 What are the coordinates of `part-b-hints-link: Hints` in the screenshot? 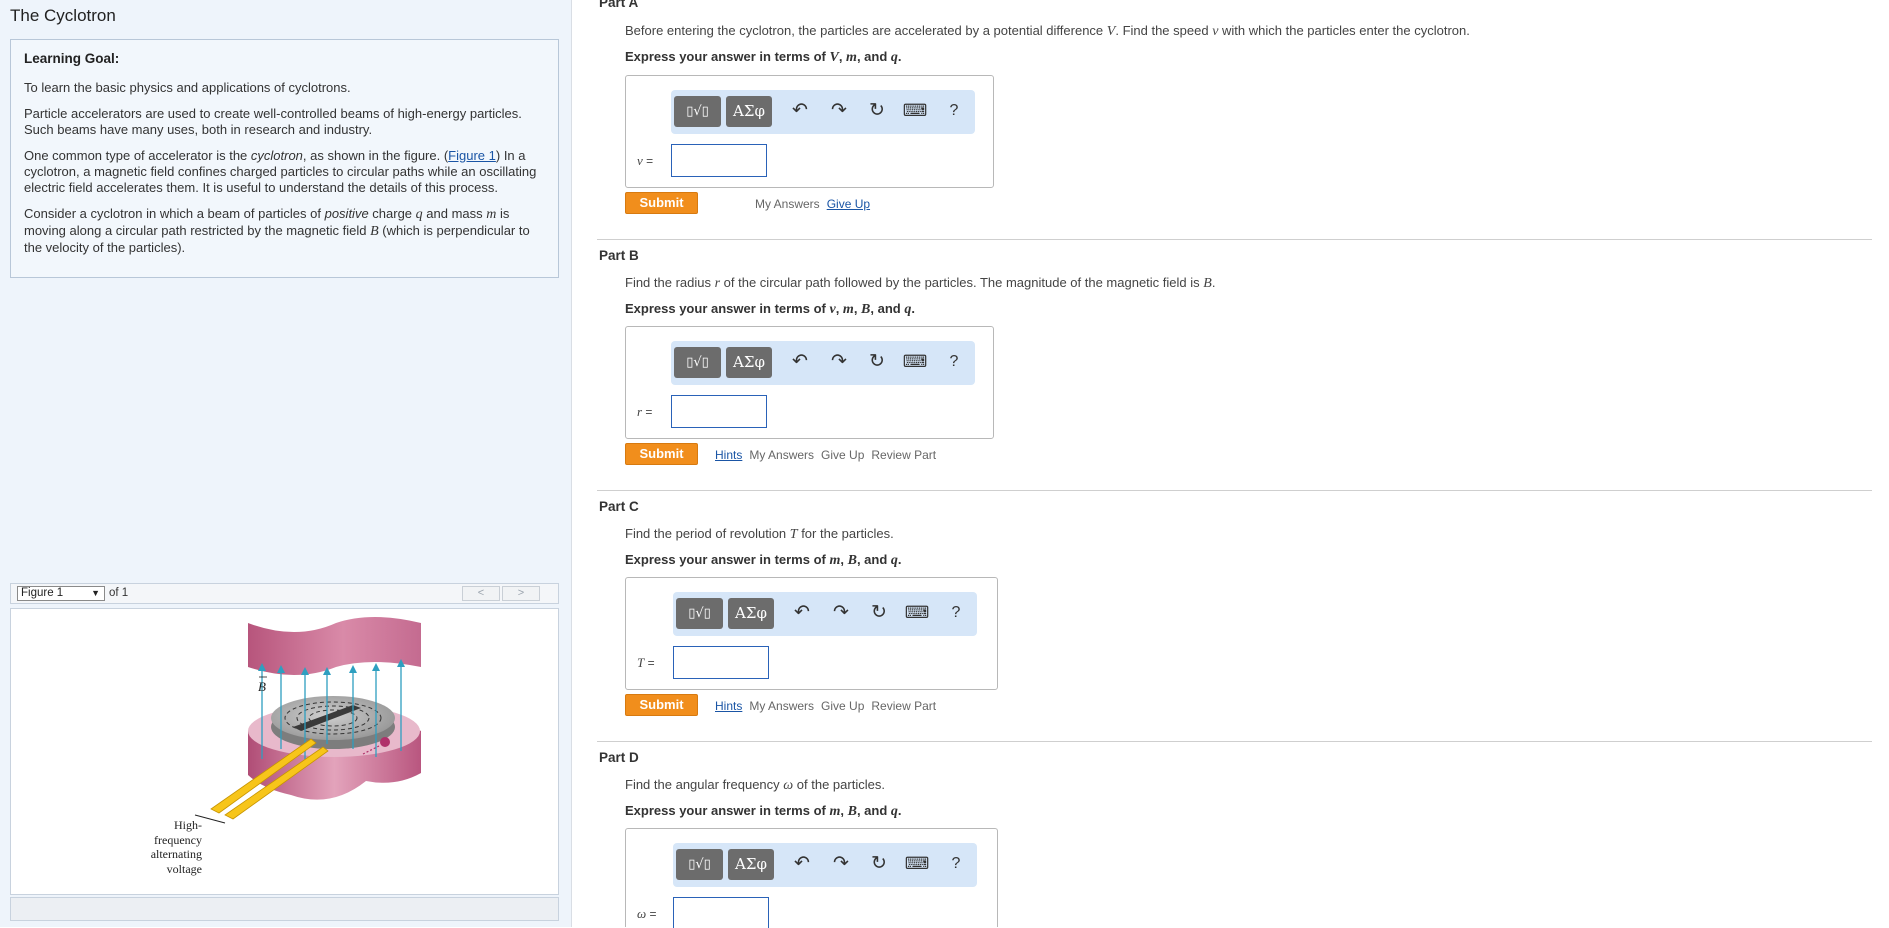 It's located at (728, 455).